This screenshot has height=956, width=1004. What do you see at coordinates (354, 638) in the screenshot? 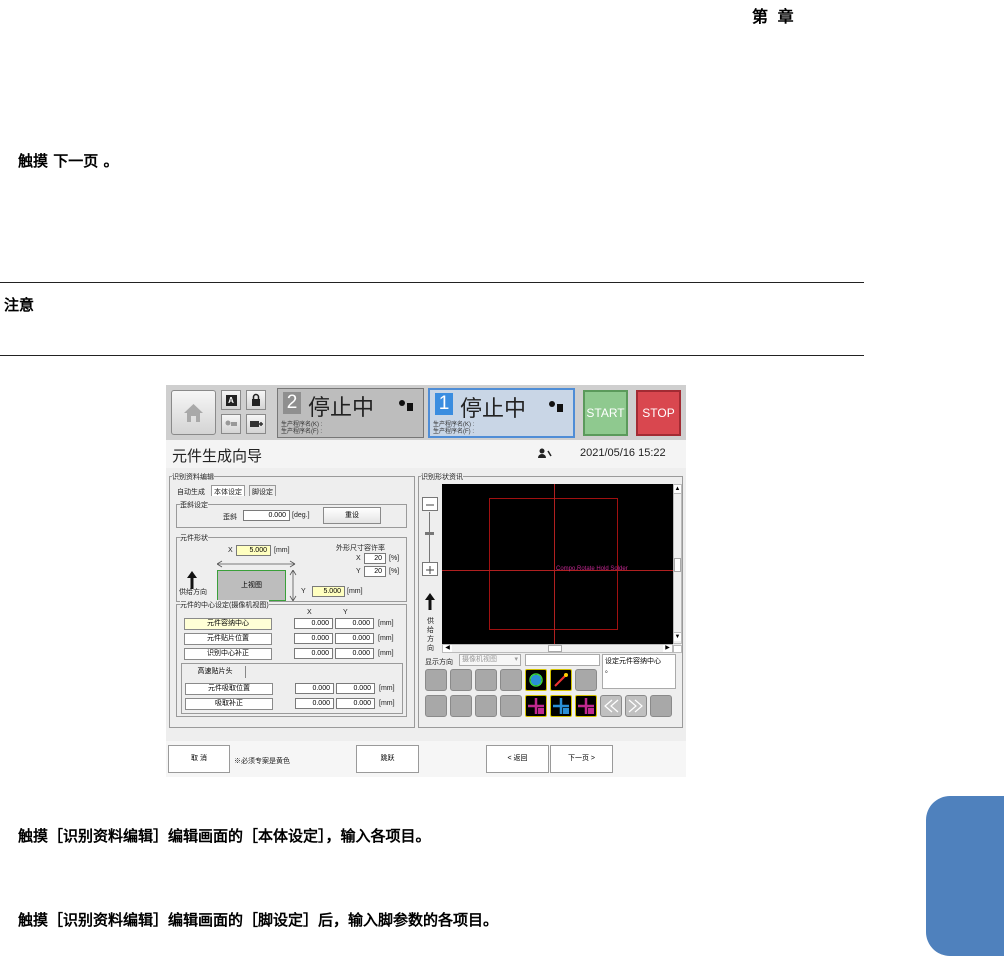
I see `row-mount-position-y: 0.000` at bounding box center [354, 638].